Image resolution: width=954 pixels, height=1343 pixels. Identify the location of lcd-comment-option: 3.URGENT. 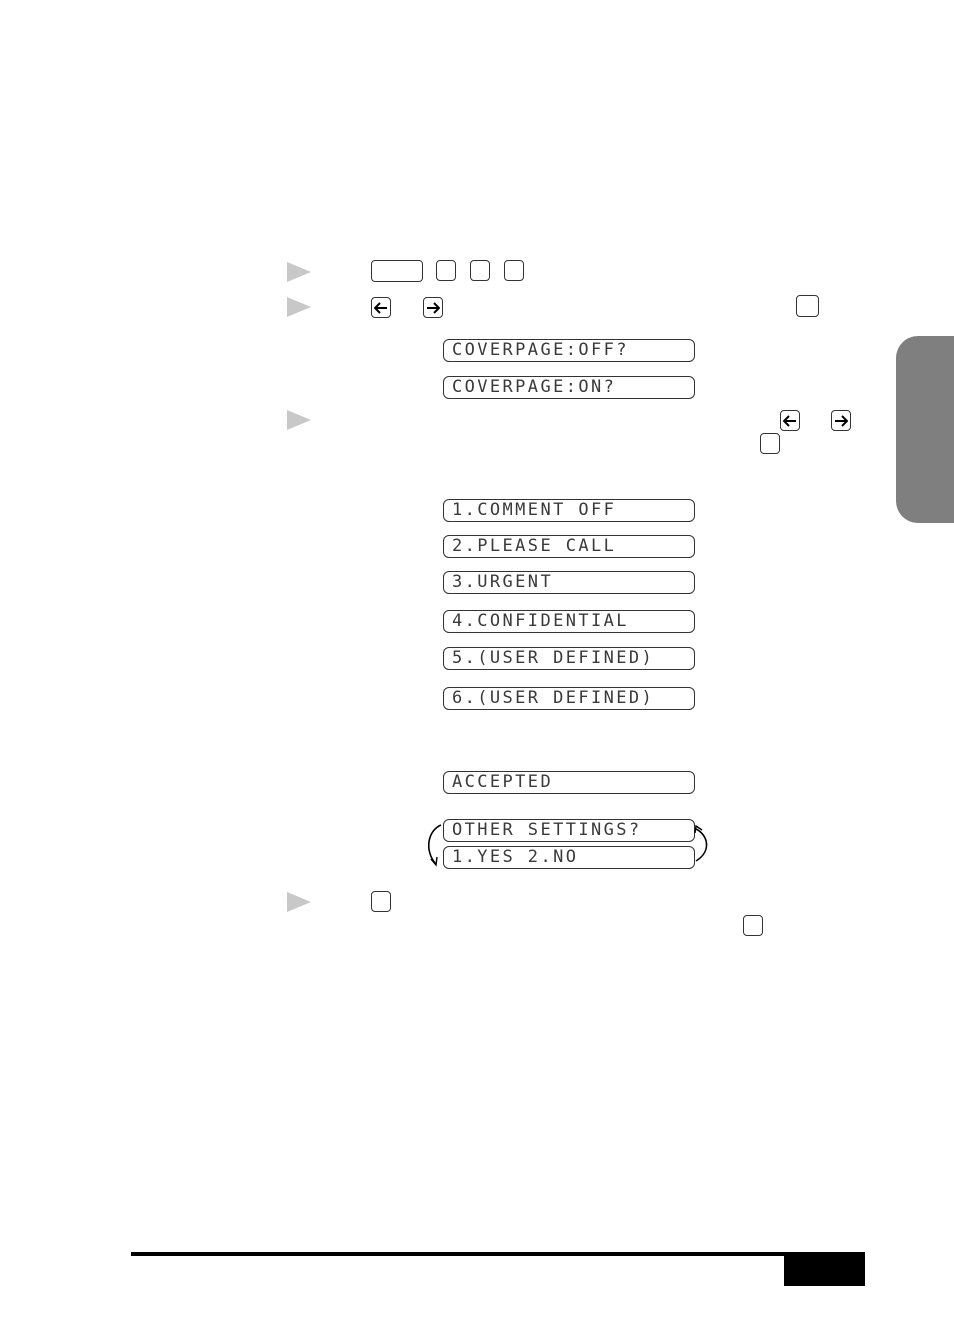
(569, 582).